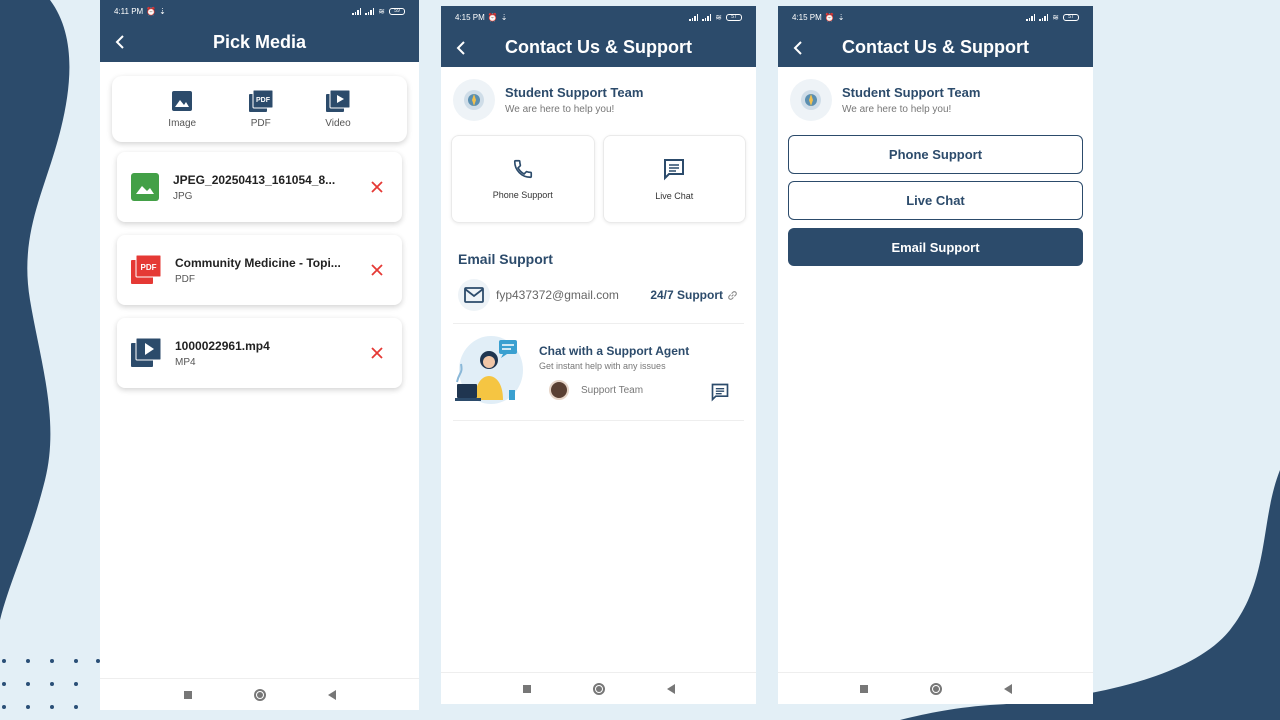 The width and height of the screenshot is (1280, 720). What do you see at coordinates (182, 123) in the screenshot?
I see `pick-image-label: Image` at bounding box center [182, 123].